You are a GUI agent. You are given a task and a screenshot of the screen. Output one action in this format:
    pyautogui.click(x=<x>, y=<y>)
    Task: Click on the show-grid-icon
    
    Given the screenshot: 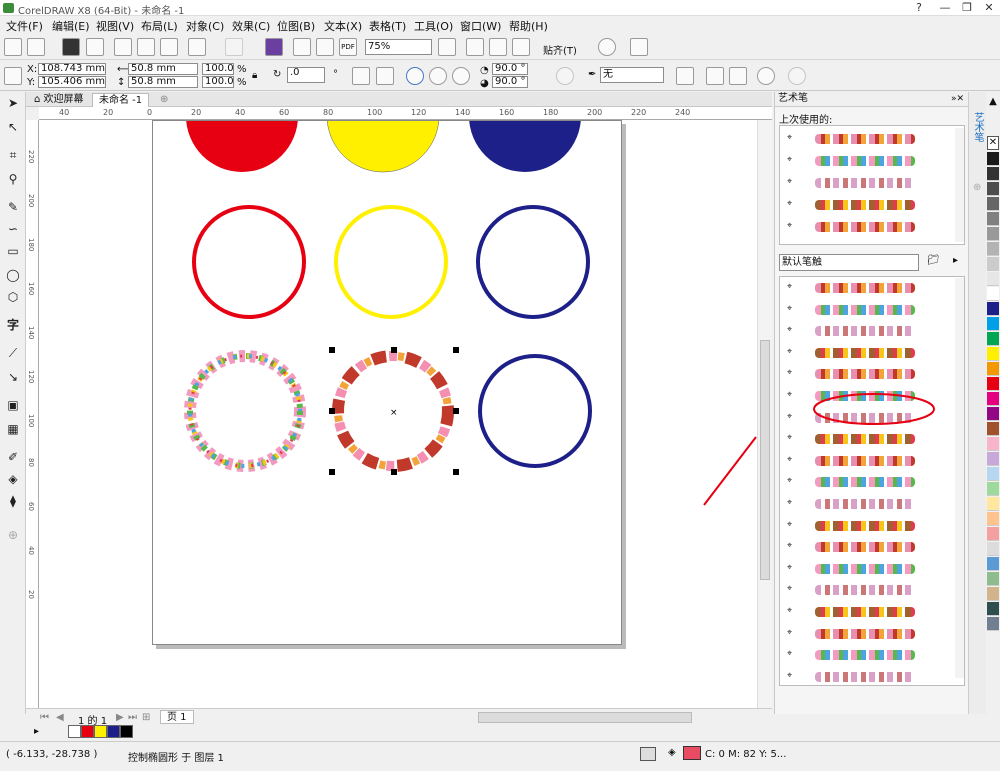 What is the action you would take?
    pyautogui.click(x=498, y=47)
    